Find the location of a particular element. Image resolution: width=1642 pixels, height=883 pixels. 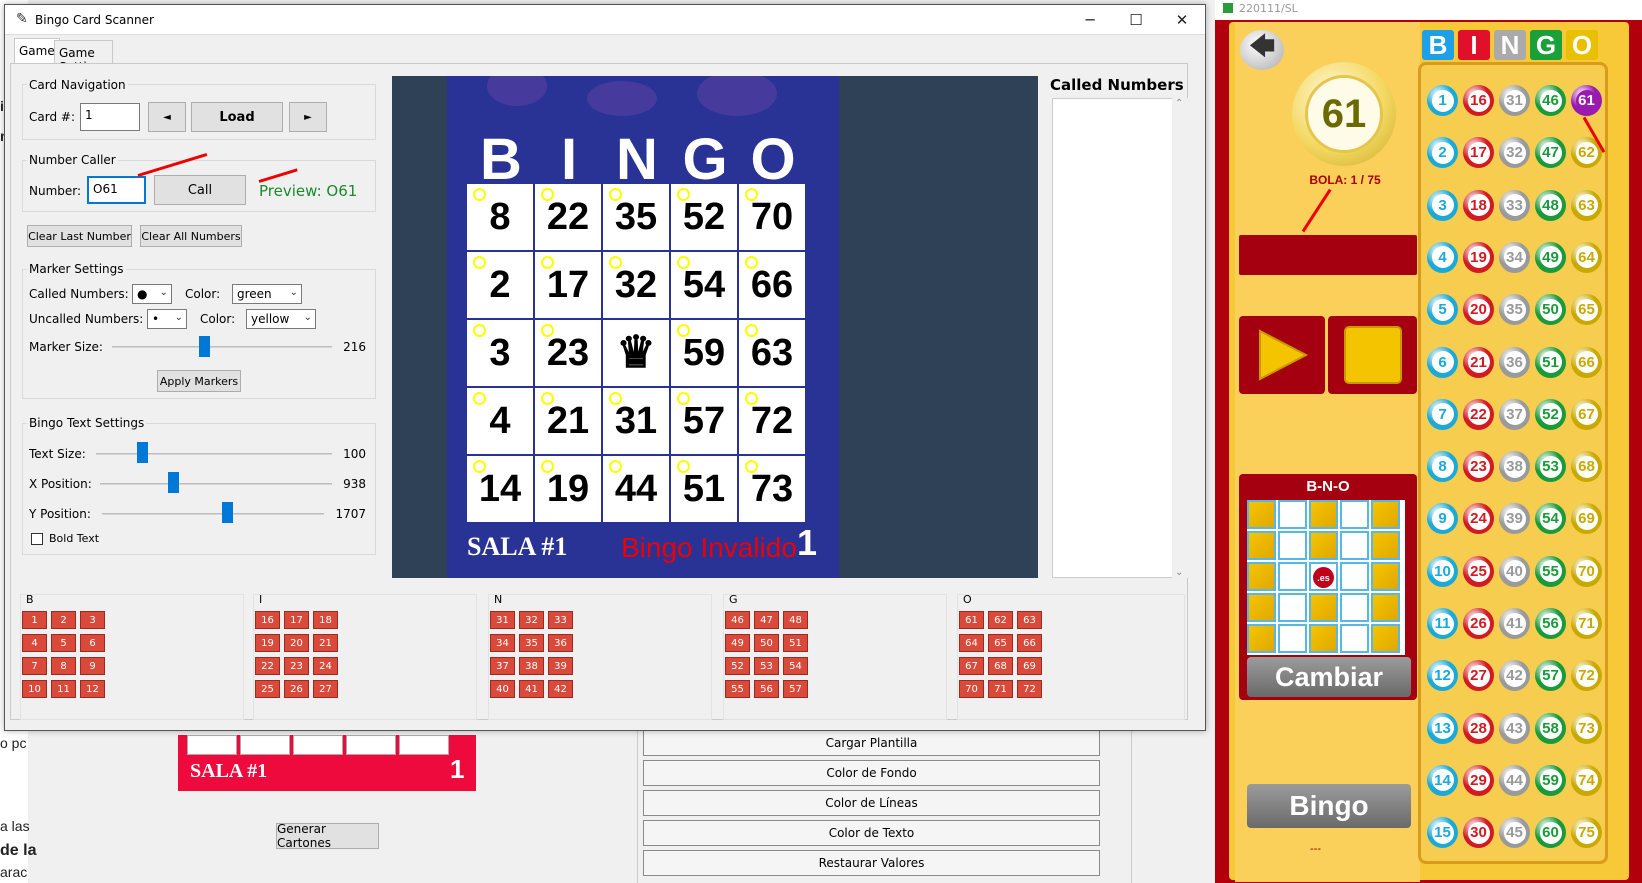

cambiar-button: Cambiar is located at coordinates (1329, 677).